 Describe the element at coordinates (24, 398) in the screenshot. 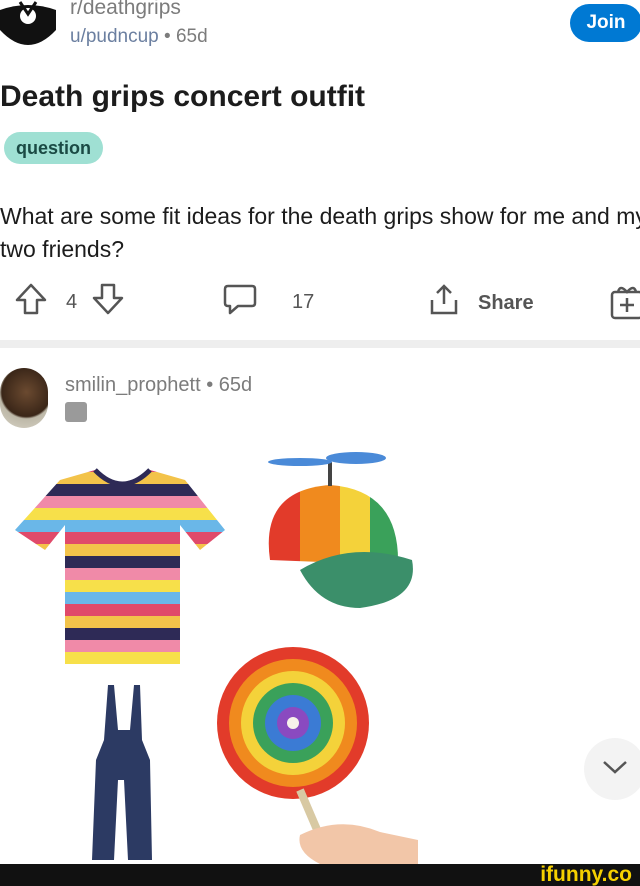

I see `commenter-avatar` at that location.